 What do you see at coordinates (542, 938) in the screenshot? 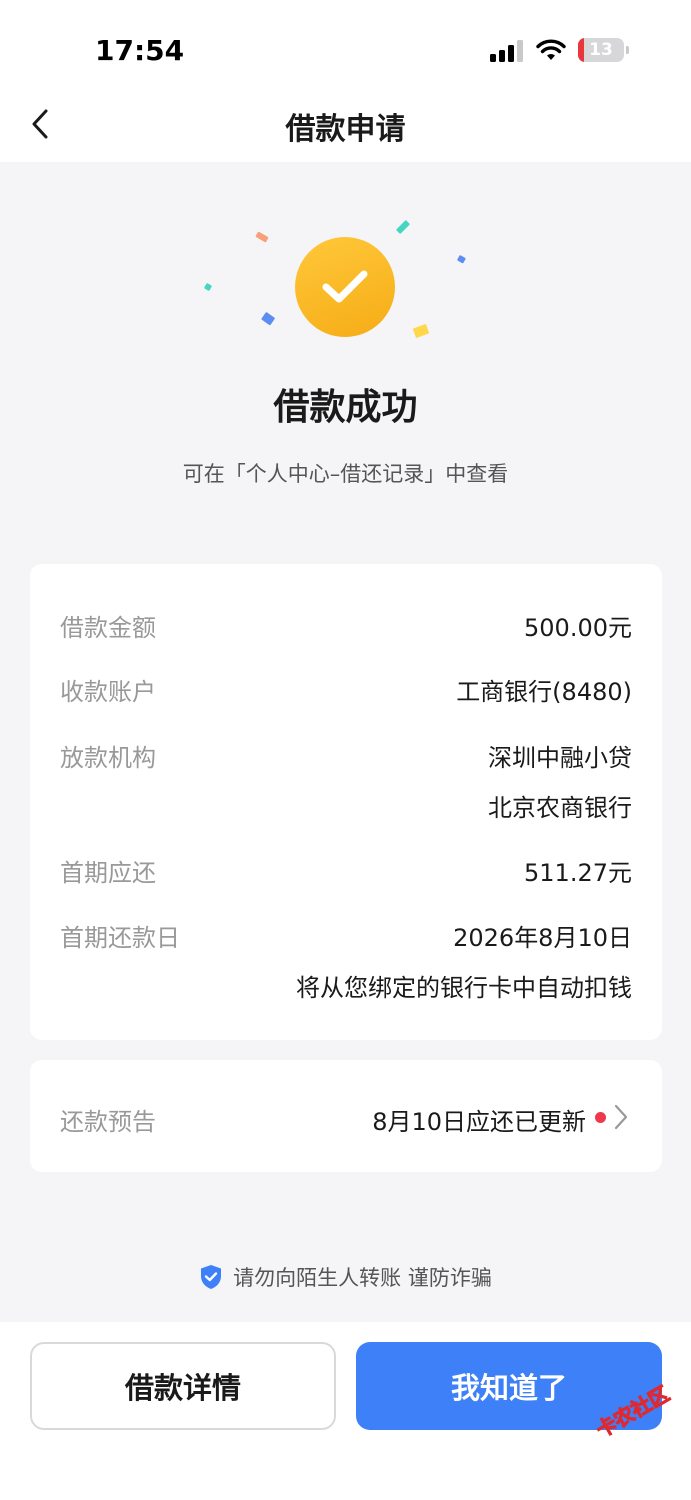
I see `first-due-date-value: 2026年8月10日` at bounding box center [542, 938].